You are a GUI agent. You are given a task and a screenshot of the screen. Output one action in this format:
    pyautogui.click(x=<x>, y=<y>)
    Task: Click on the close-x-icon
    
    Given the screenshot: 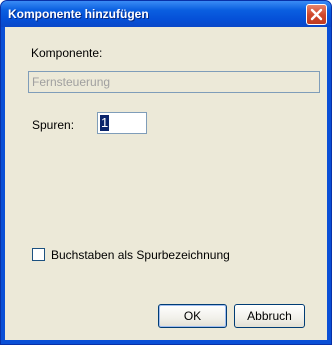 What is the action you would take?
    pyautogui.click(x=316, y=14)
    